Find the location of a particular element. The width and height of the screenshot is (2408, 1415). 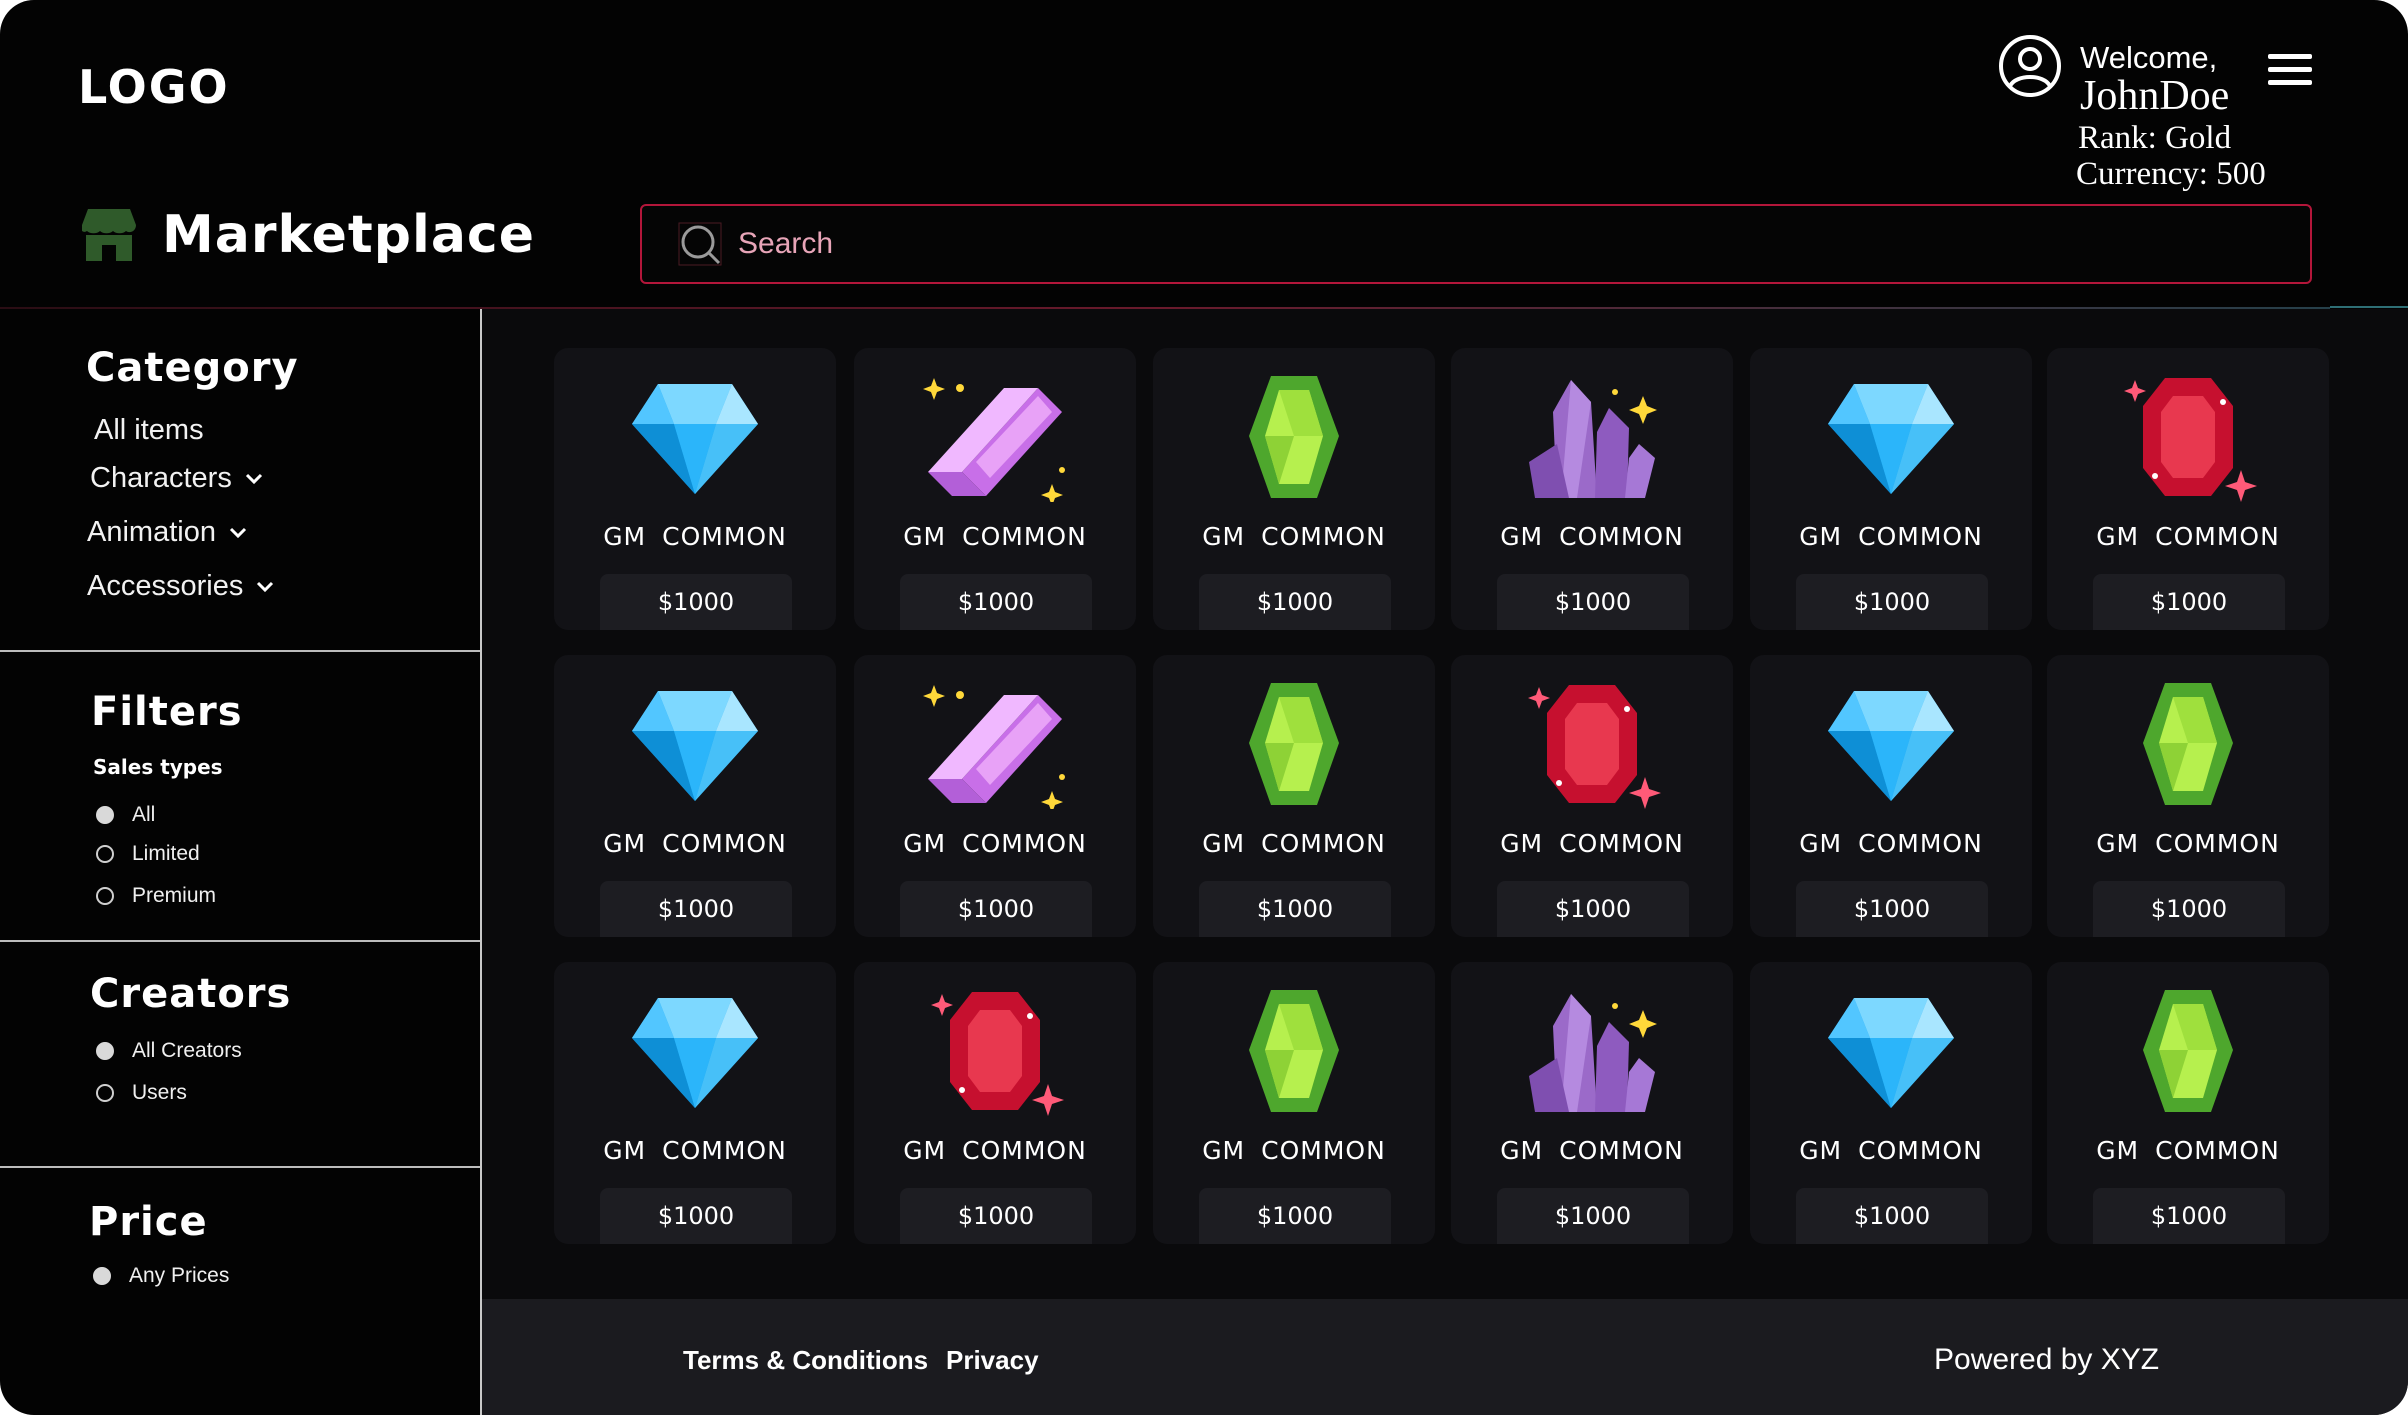

filter-option-premium: Premium is located at coordinates (156, 896).